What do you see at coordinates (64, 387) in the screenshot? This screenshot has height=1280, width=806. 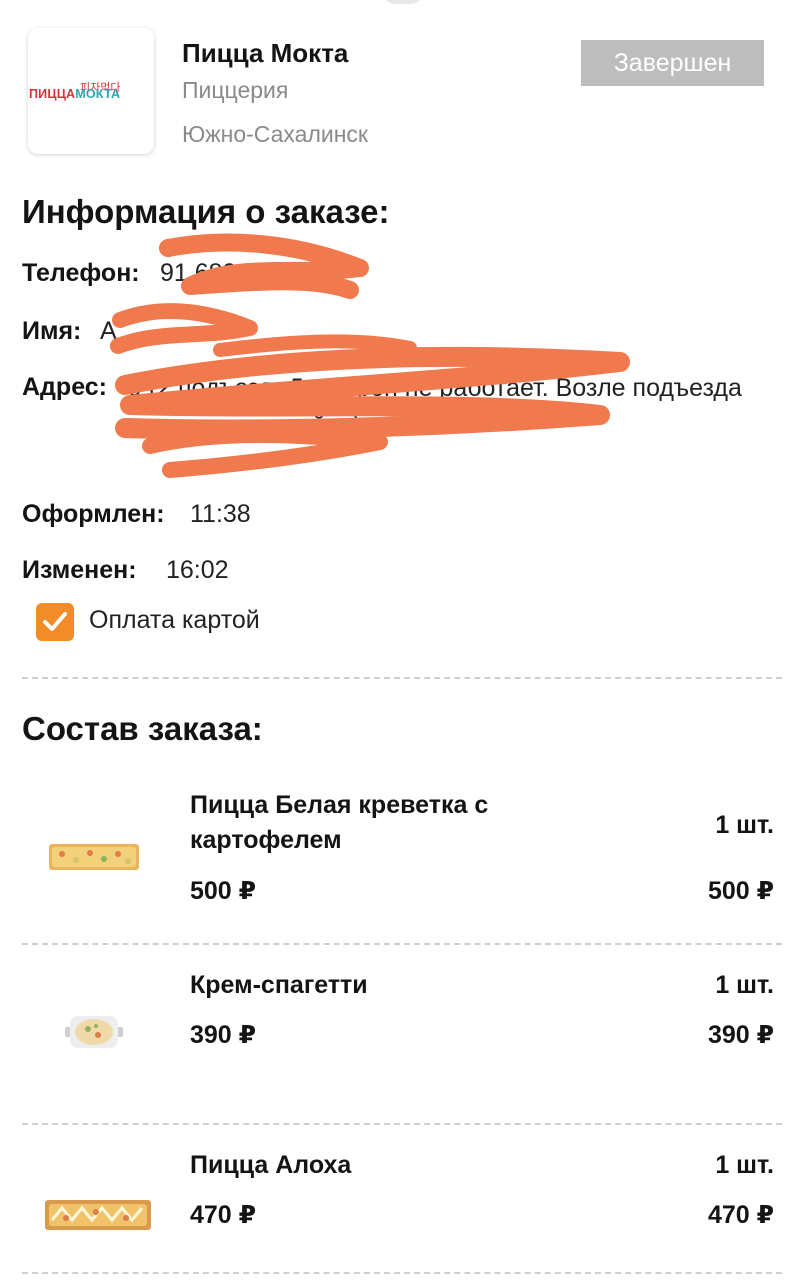 I see `address-label: Адрес:` at bounding box center [64, 387].